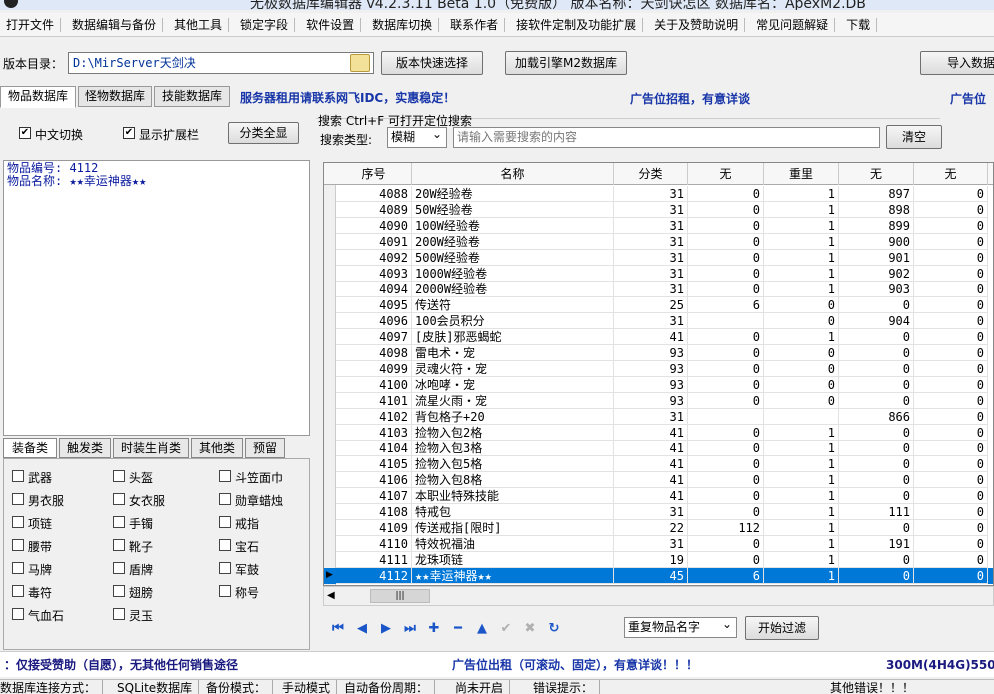 The width and height of the screenshot is (994, 694). What do you see at coordinates (374, 464) in the screenshot?
I see `table-cell: 4105` at bounding box center [374, 464].